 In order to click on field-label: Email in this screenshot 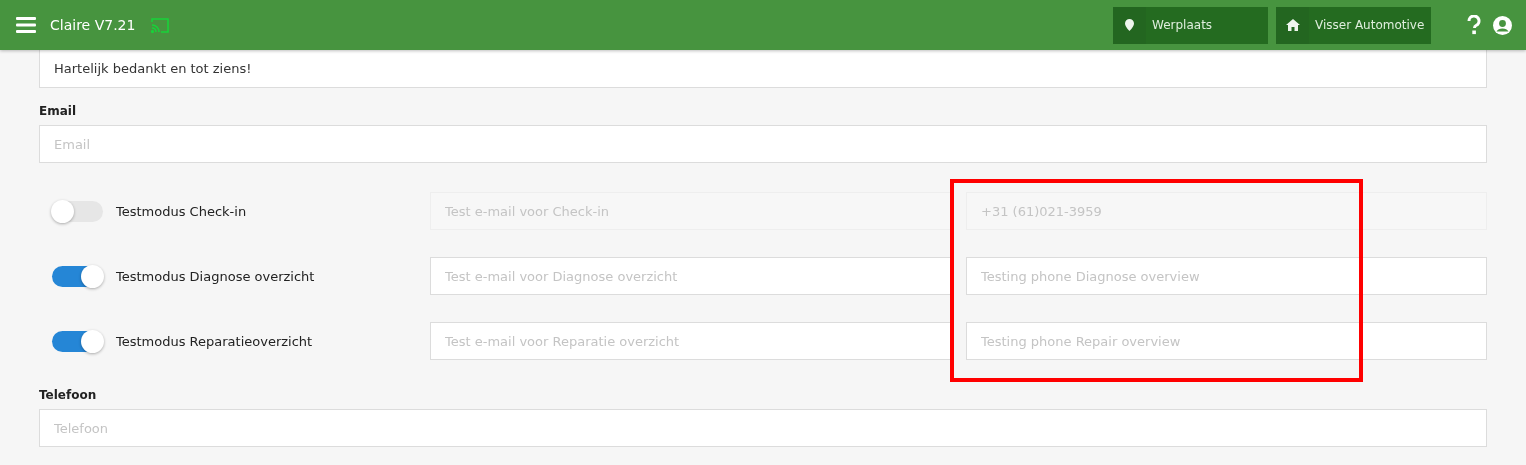, I will do `click(58, 111)`.